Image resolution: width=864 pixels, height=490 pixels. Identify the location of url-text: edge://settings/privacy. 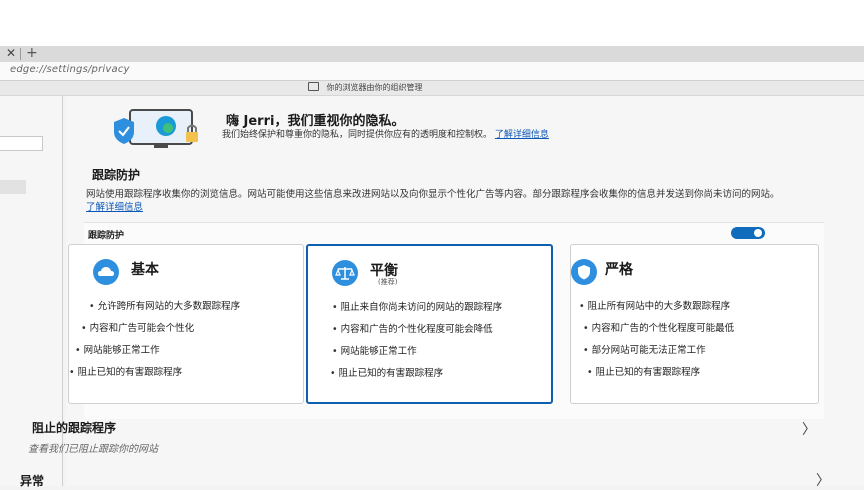
(70, 69).